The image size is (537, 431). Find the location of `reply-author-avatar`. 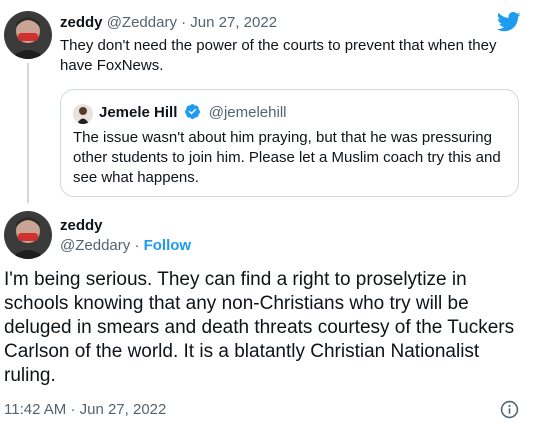

reply-author-avatar is located at coordinates (28, 35).